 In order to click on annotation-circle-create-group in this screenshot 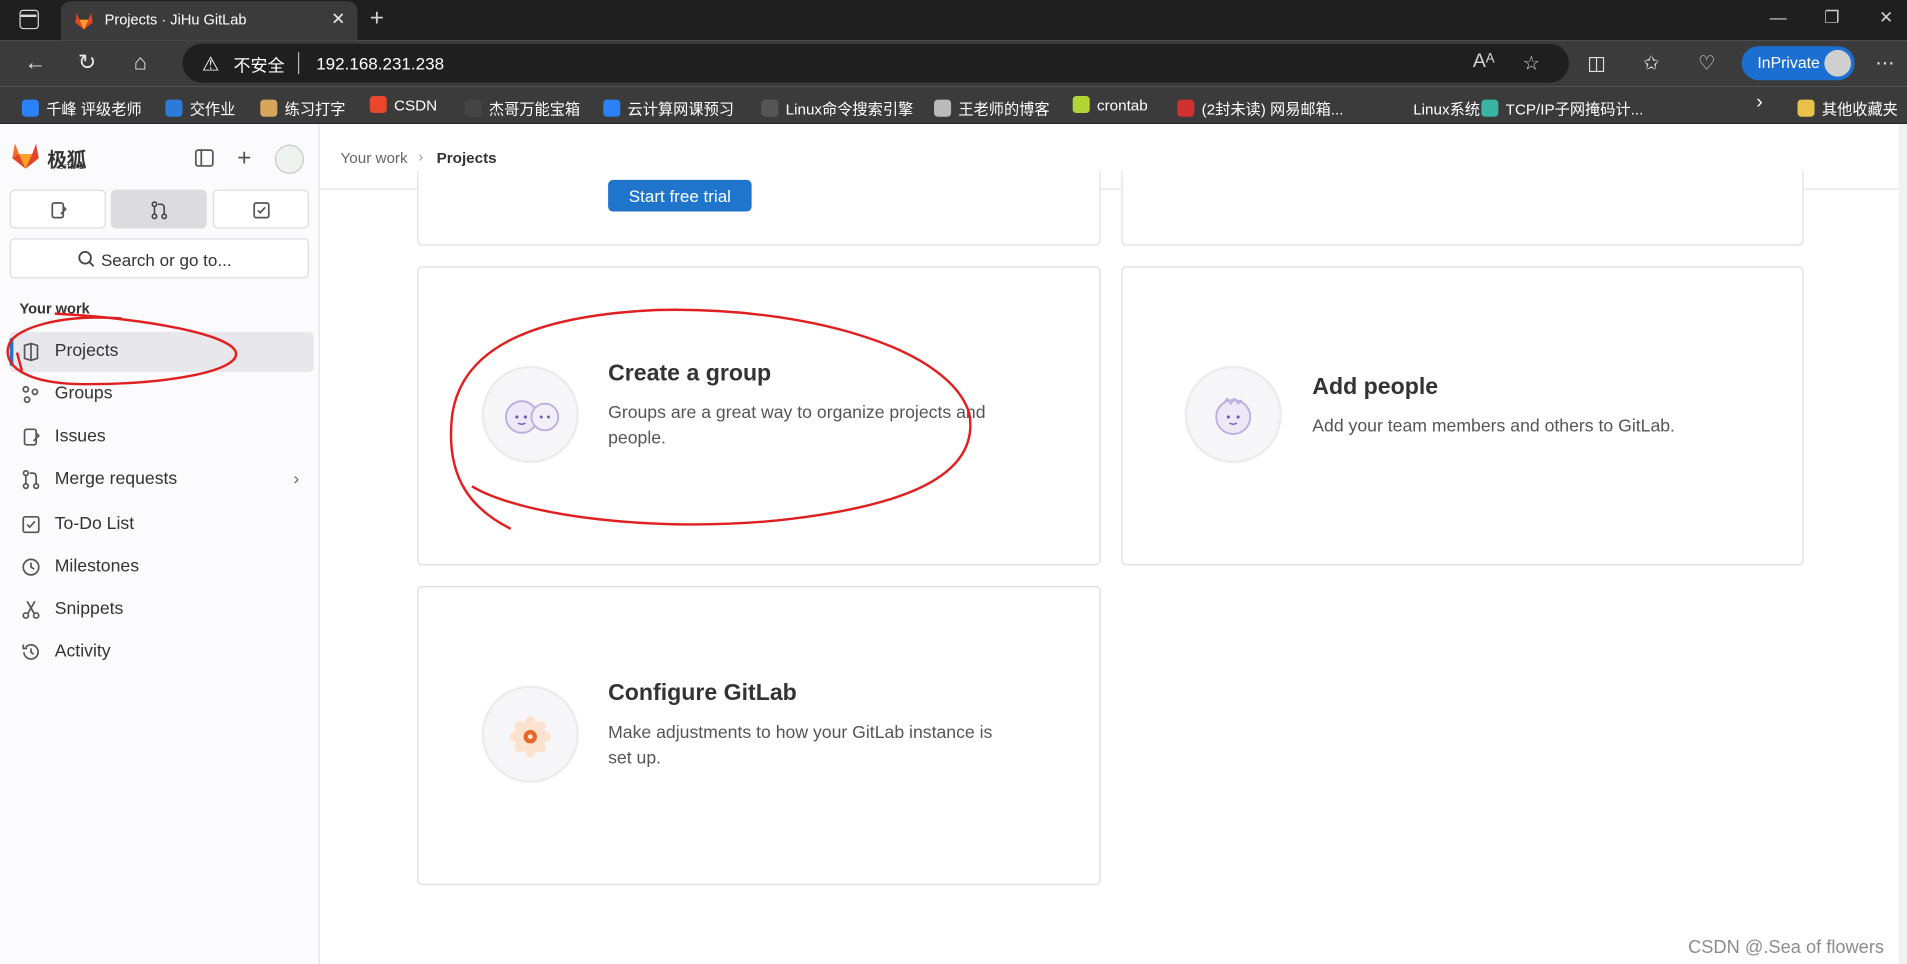, I will do `click(710, 419)`.